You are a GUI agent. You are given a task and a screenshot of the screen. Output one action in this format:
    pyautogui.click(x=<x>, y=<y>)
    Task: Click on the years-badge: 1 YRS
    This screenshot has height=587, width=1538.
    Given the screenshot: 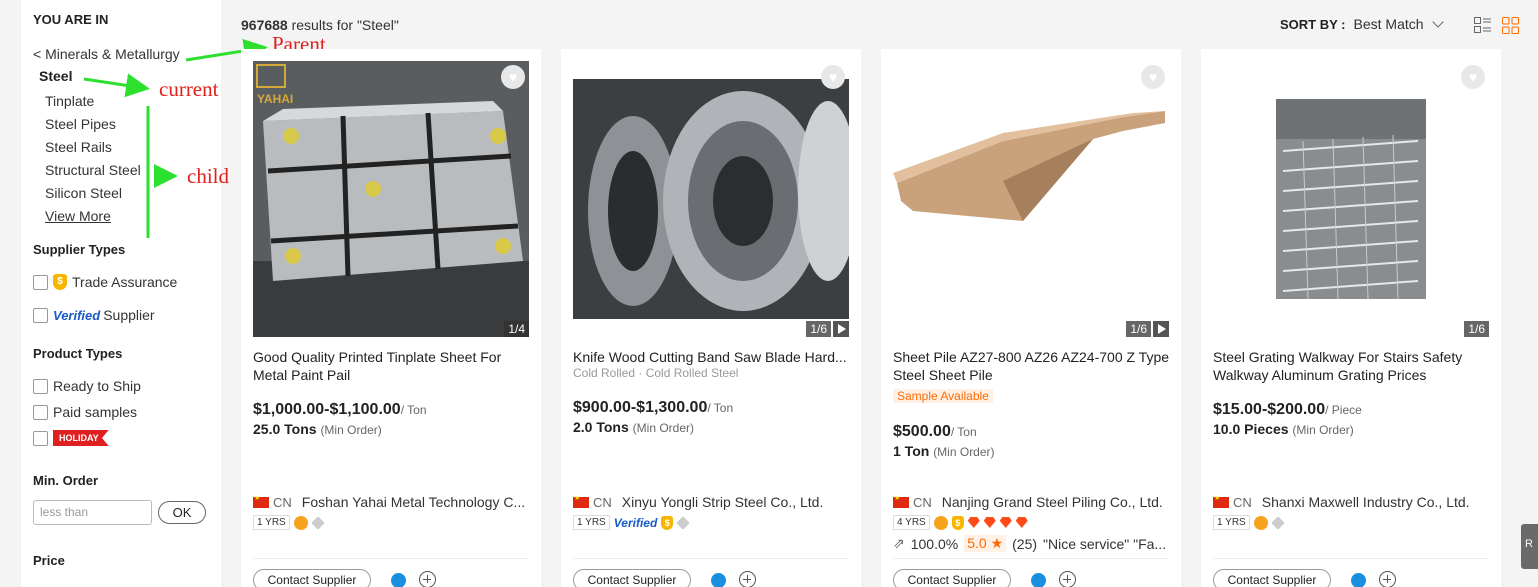 What is the action you would take?
    pyautogui.click(x=271, y=522)
    